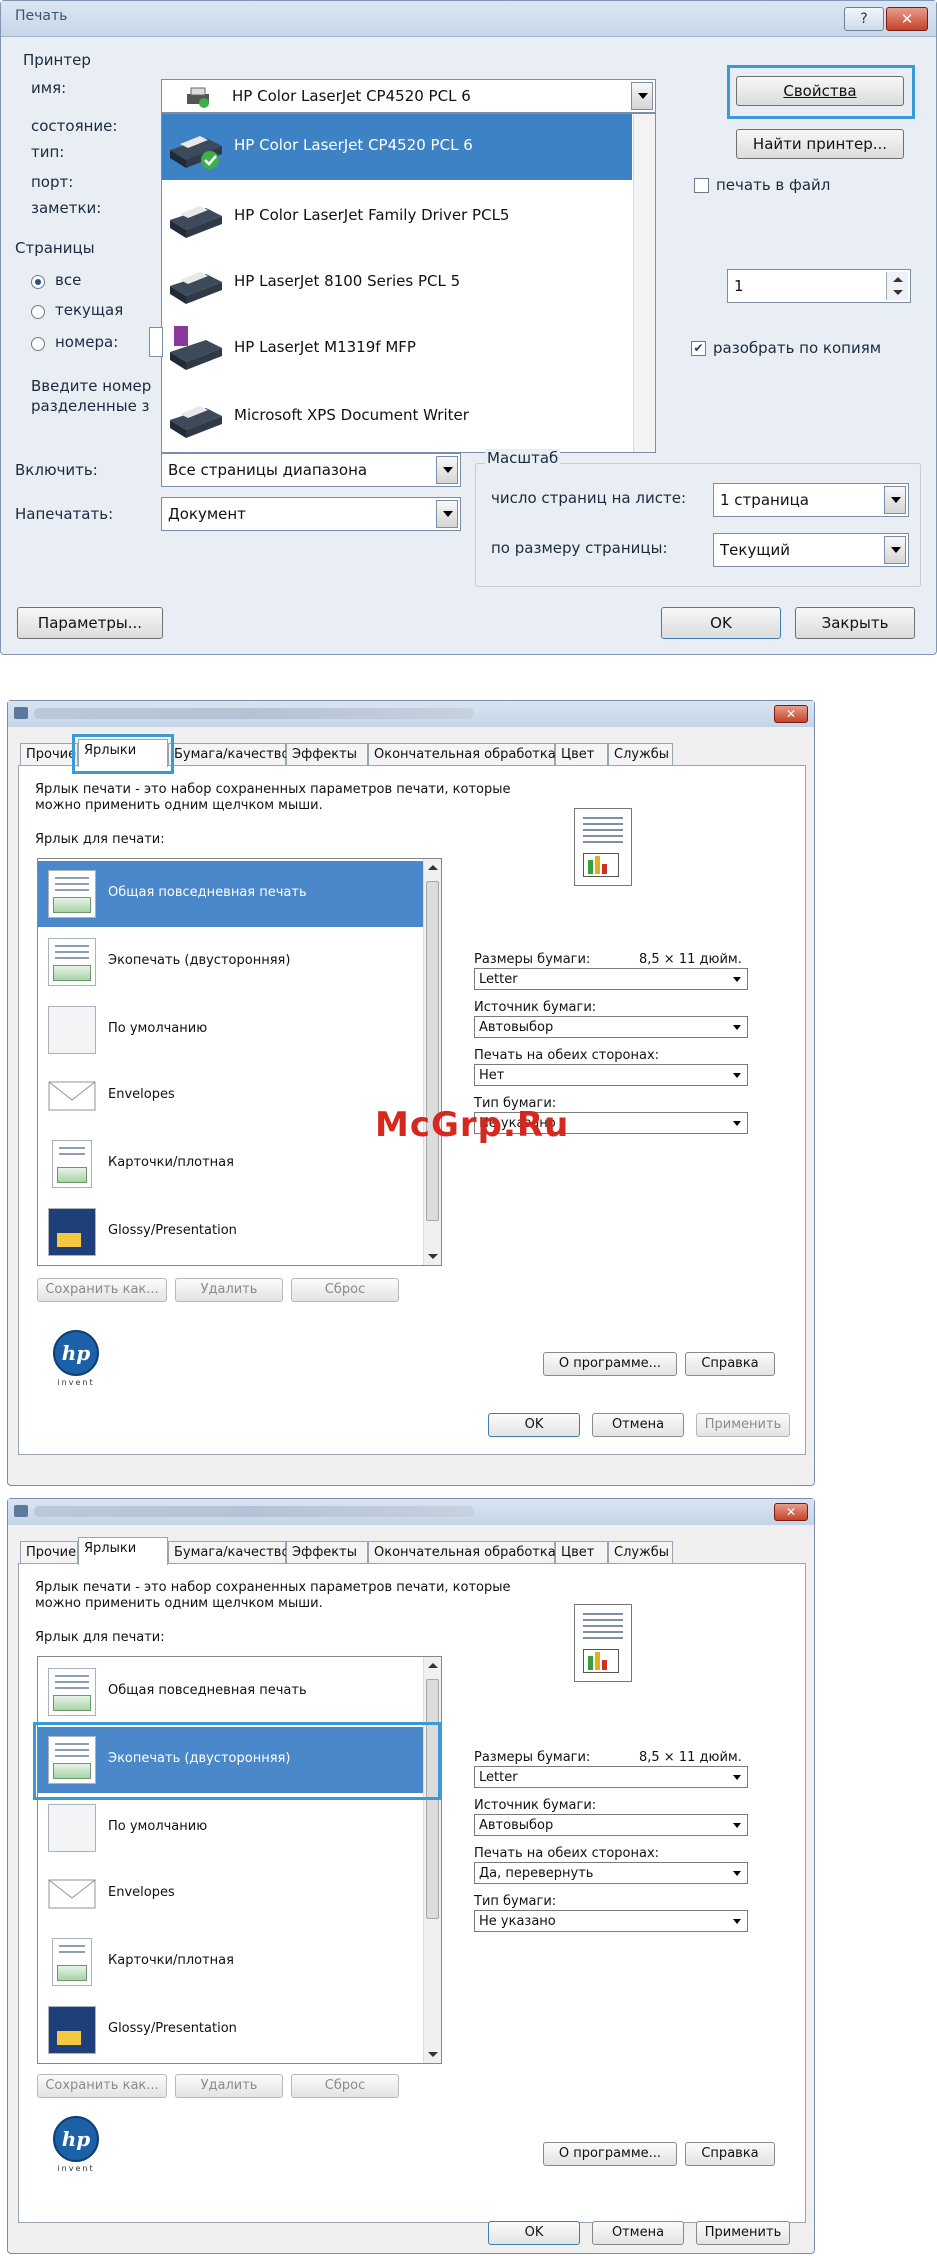 The width and height of the screenshot is (937, 2256). Describe the element at coordinates (38, 344) in the screenshot. I see `radio-pages` at that location.